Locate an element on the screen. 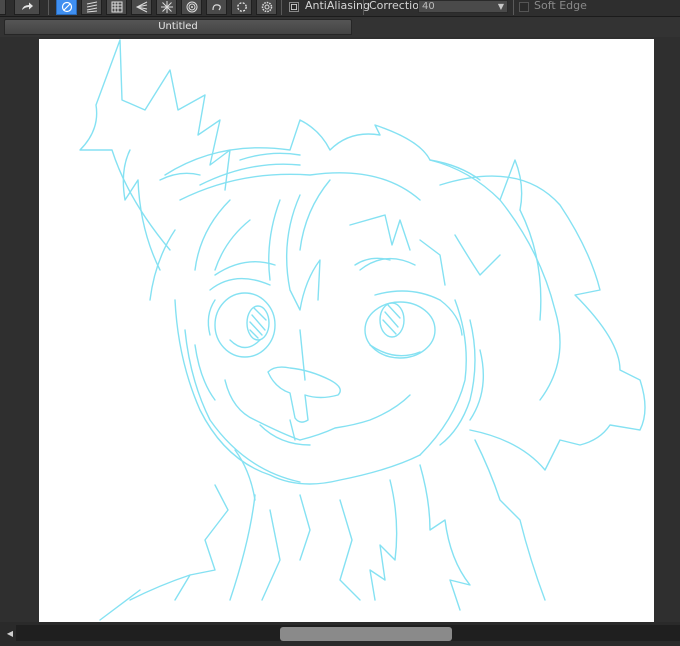 This screenshot has height=646, width=680. concentric-icon is located at coordinates (191, 7).